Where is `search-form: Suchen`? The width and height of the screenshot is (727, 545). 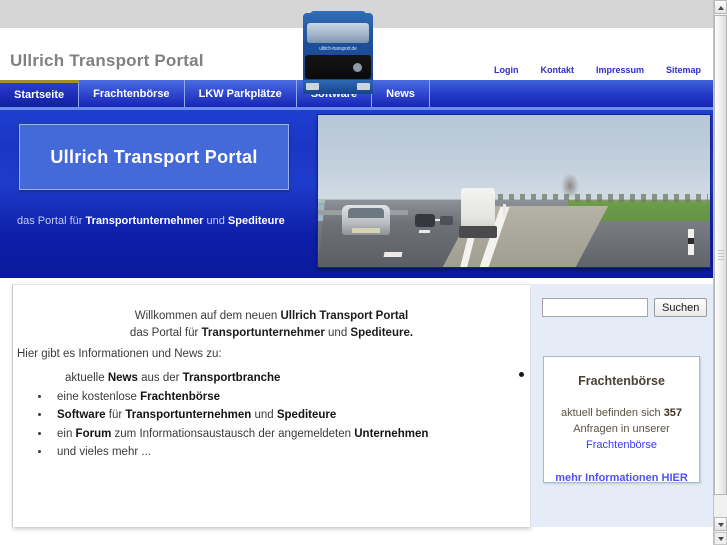 search-form: Suchen is located at coordinates (625, 307).